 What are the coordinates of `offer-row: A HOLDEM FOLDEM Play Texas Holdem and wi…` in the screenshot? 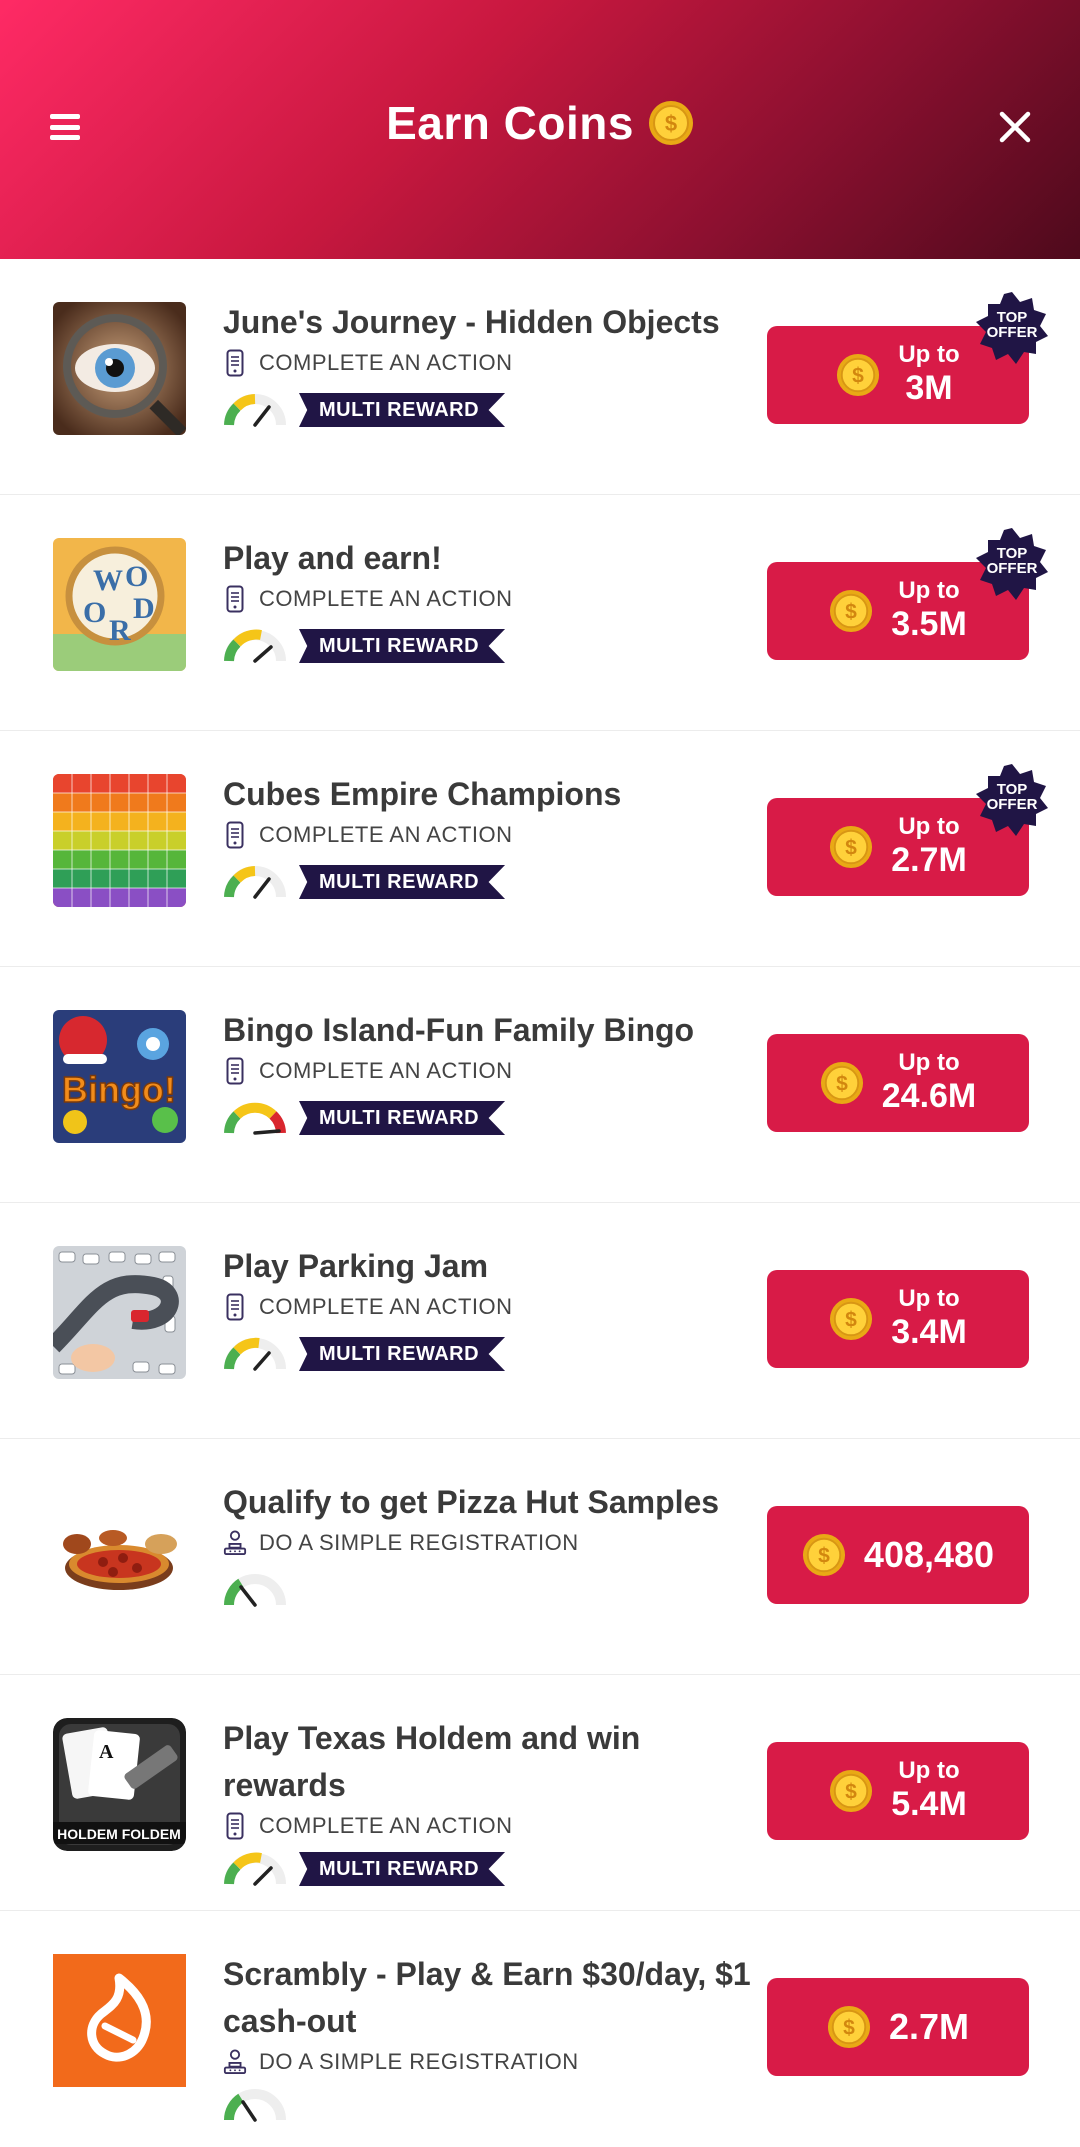 It's located at (540, 1793).